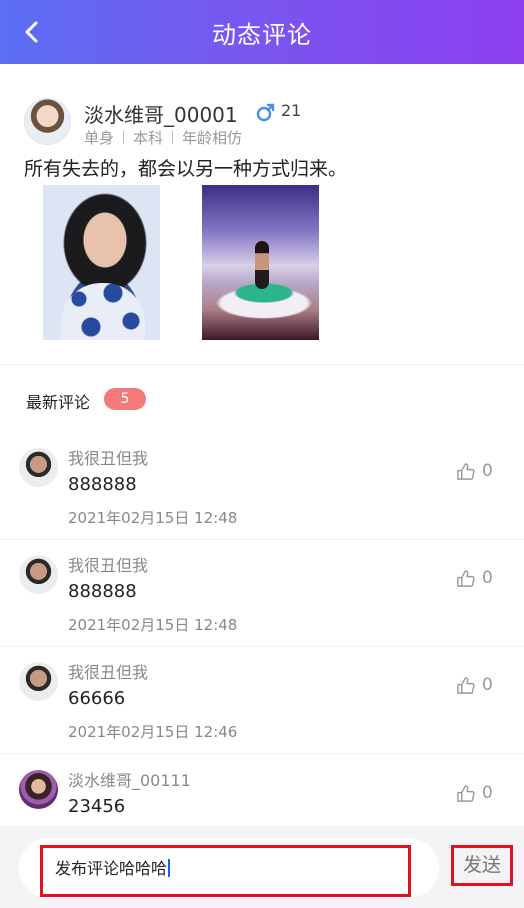 This screenshot has width=524, height=908. I want to click on page-title: 动态评论, so click(262, 34).